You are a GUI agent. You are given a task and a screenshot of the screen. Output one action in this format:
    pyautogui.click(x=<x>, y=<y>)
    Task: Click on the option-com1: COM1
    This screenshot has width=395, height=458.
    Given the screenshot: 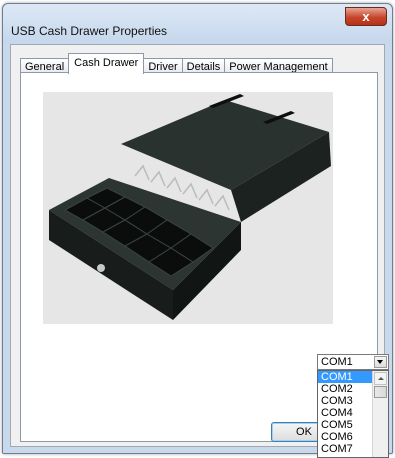 What is the action you would take?
    pyautogui.click(x=346, y=377)
    